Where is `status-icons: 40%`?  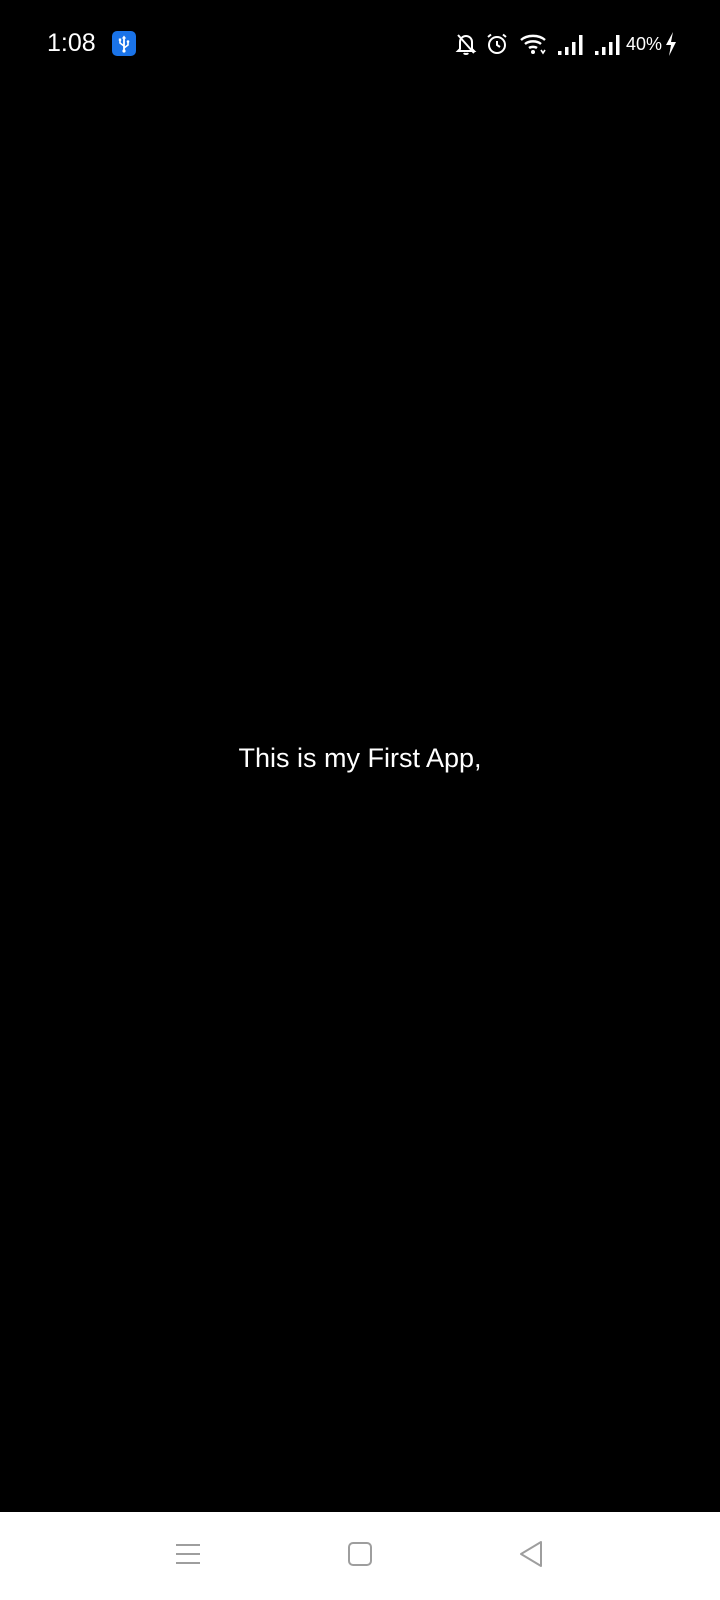
status-icons: 40% is located at coordinates (566, 44).